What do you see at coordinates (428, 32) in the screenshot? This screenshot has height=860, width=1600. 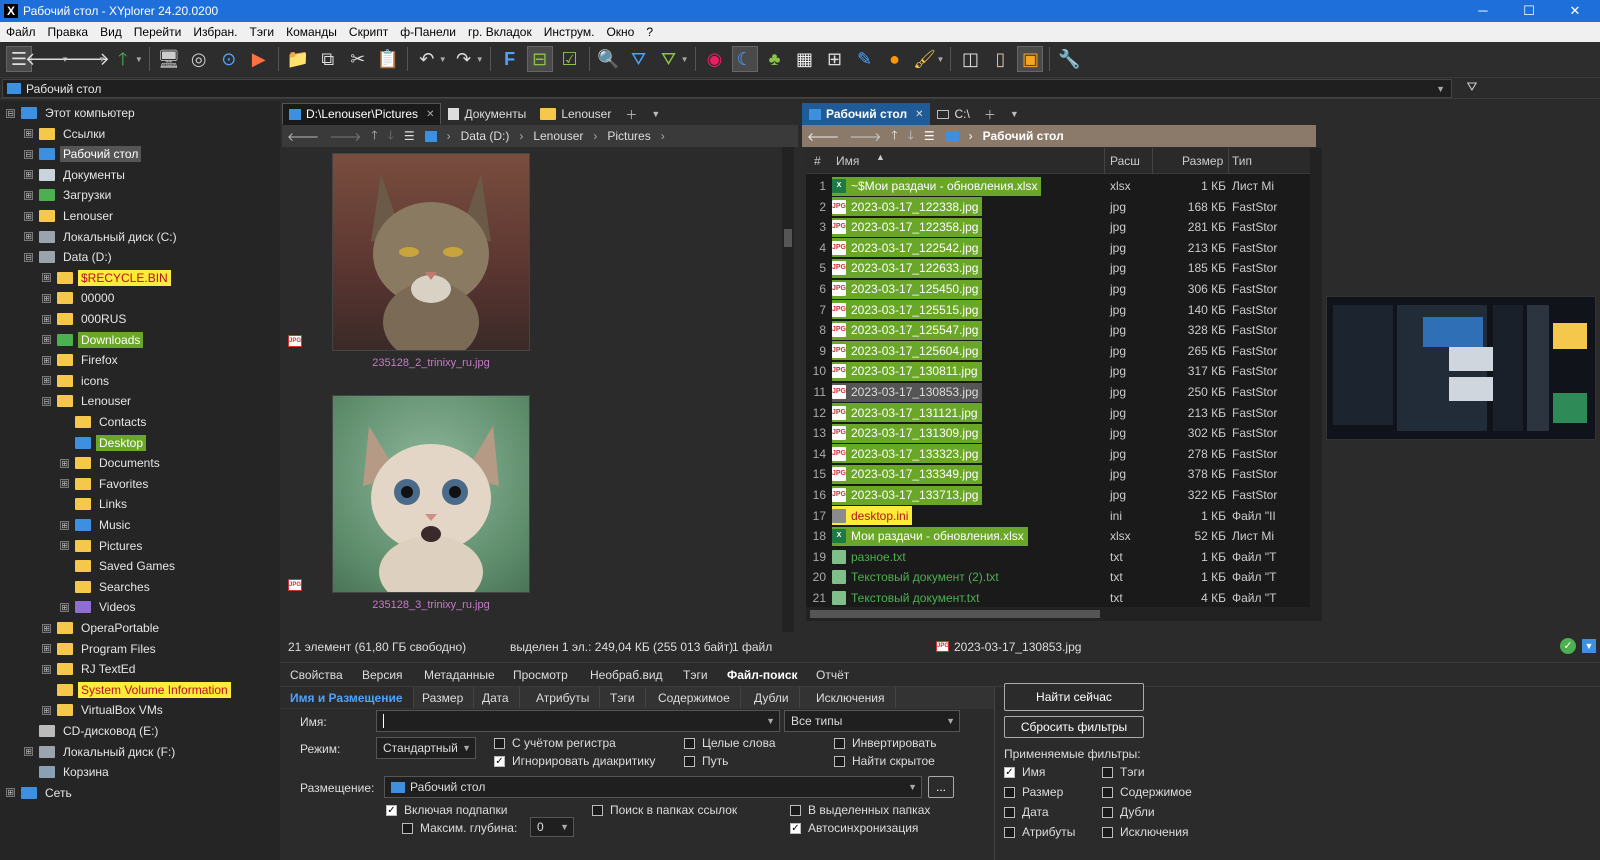 I see `menu-panels: ф-Панели` at bounding box center [428, 32].